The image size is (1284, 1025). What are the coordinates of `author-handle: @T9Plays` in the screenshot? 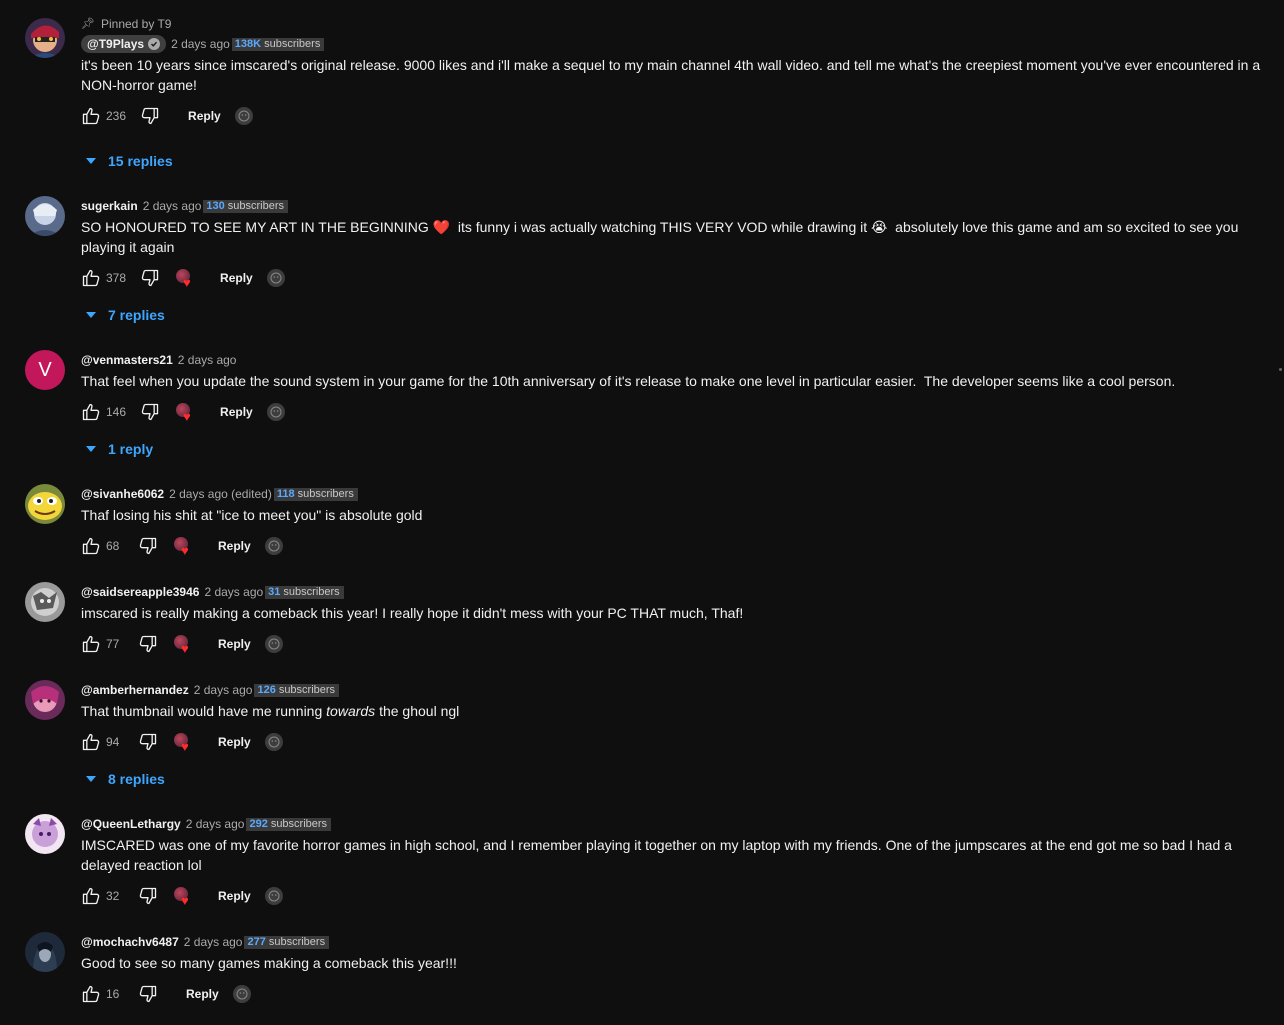 It's located at (115, 44).